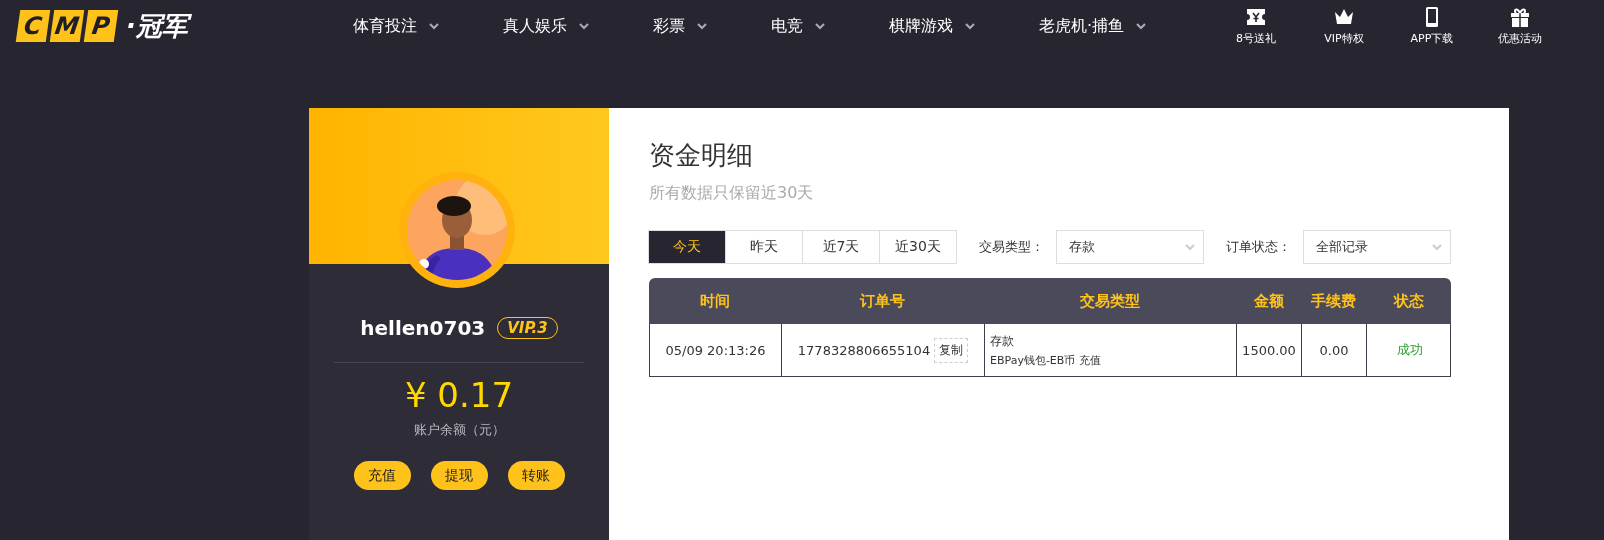 This screenshot has height=540, width=1604. What do you see at coordinates (701, 155) in the screenshot?
I see `page-title: 资金明细` at bounding box center [701, 155].